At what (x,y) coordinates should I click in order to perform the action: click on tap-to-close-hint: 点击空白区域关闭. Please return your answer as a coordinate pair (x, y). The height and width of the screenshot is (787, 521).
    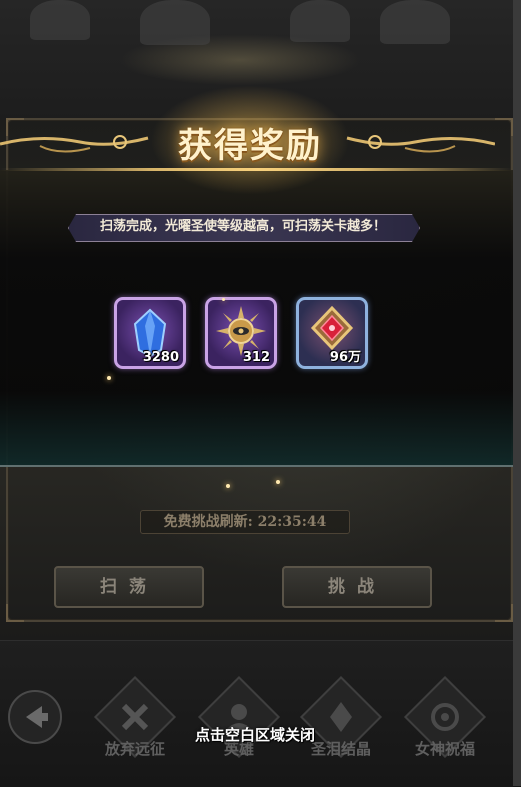
    Looking at the image, I should click on (255, 734).